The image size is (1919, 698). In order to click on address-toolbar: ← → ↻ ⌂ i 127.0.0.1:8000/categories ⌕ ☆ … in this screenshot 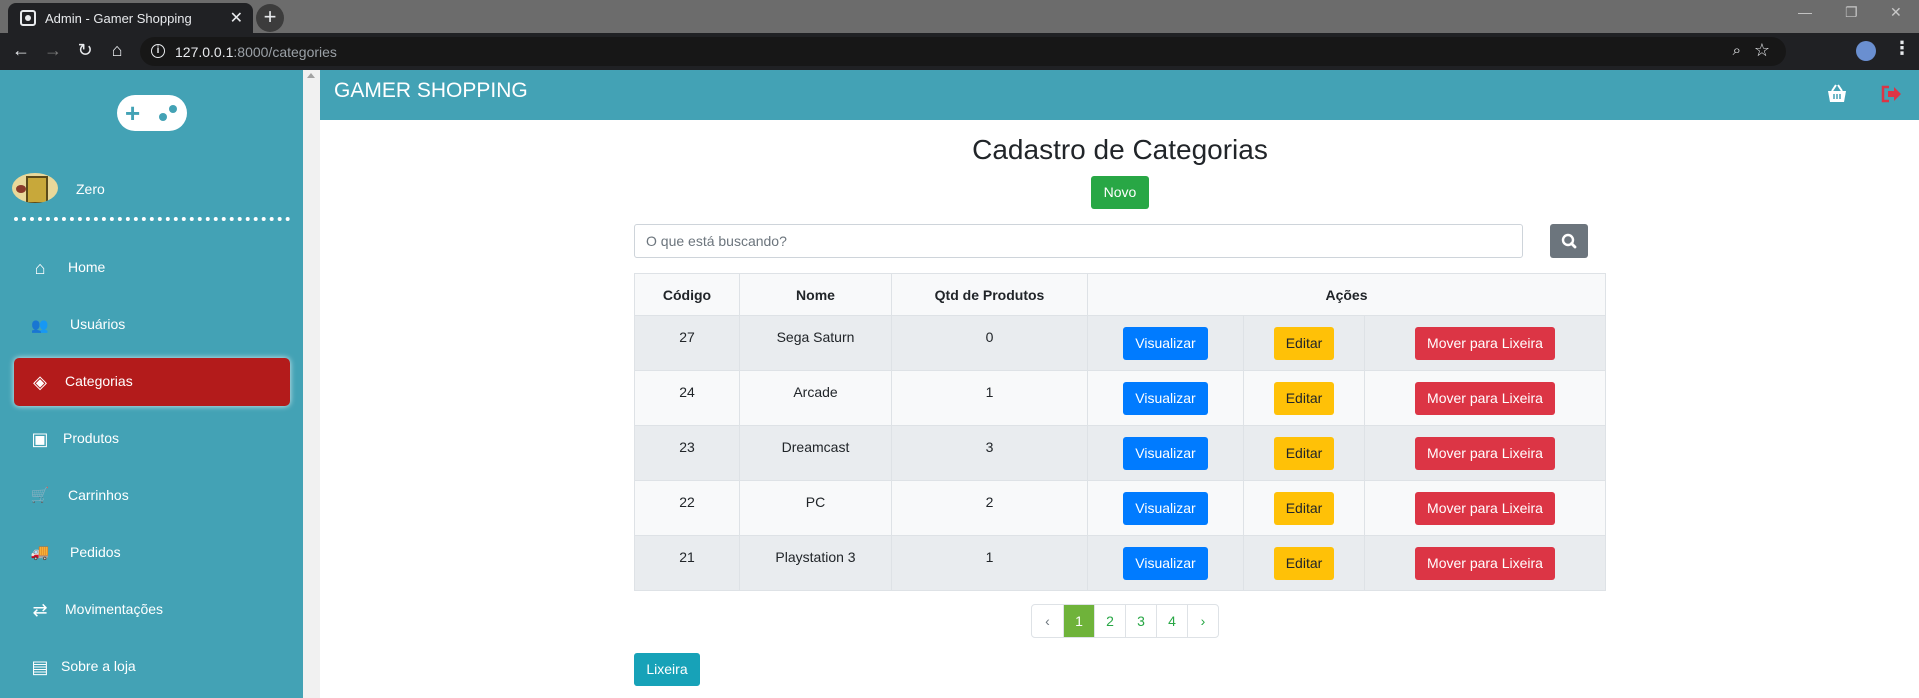, I will do `click(959, 63)`.